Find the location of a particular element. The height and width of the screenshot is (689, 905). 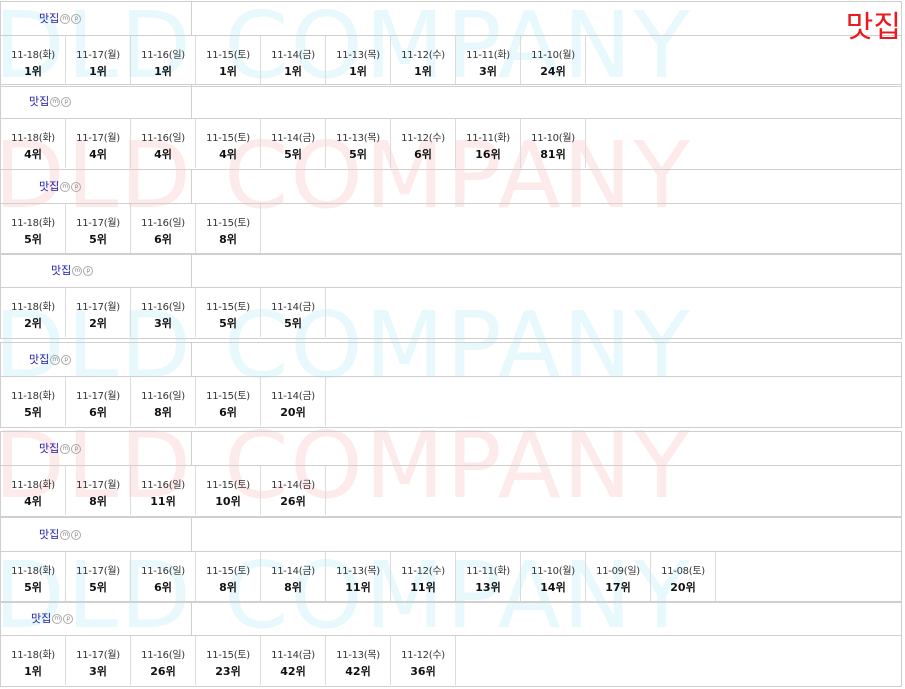

rank-history-row: 11-18(화) 5위 11-17(월) 5위 11-16(일) 6위 11-15(토) 8위 is located at coordinates (131, 228).